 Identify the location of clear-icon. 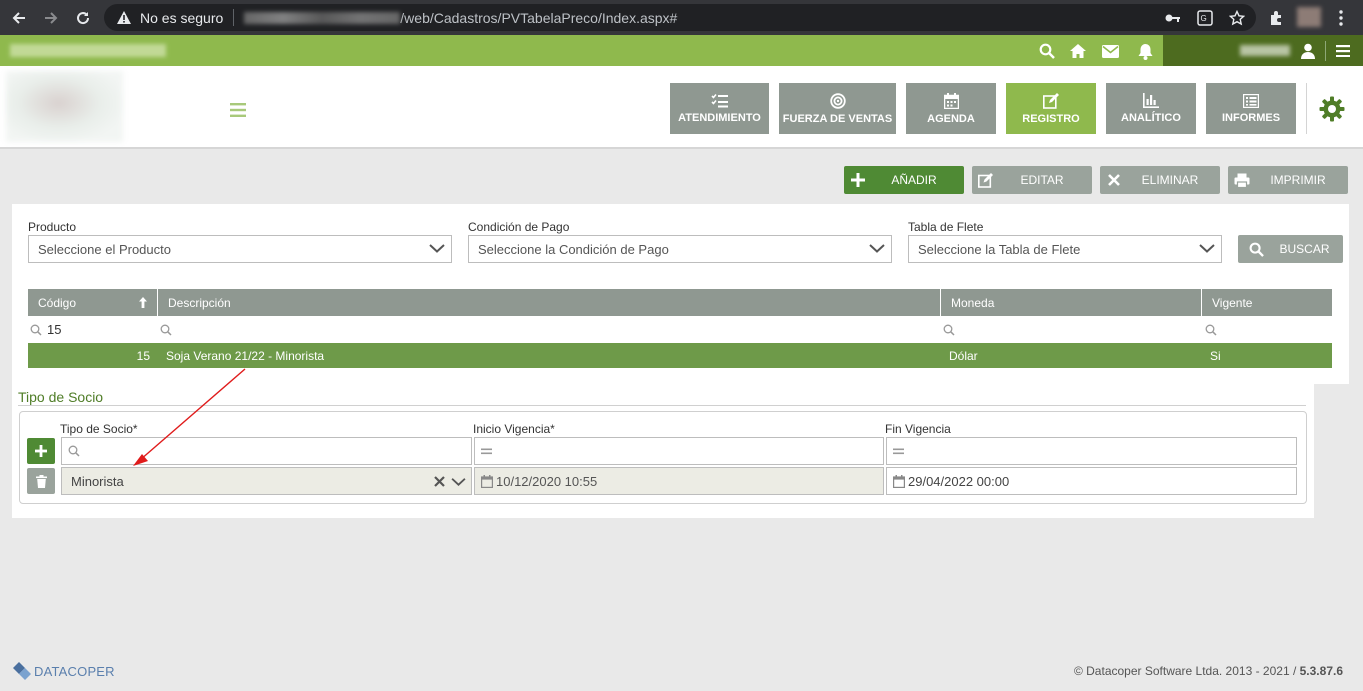
(439, 481).